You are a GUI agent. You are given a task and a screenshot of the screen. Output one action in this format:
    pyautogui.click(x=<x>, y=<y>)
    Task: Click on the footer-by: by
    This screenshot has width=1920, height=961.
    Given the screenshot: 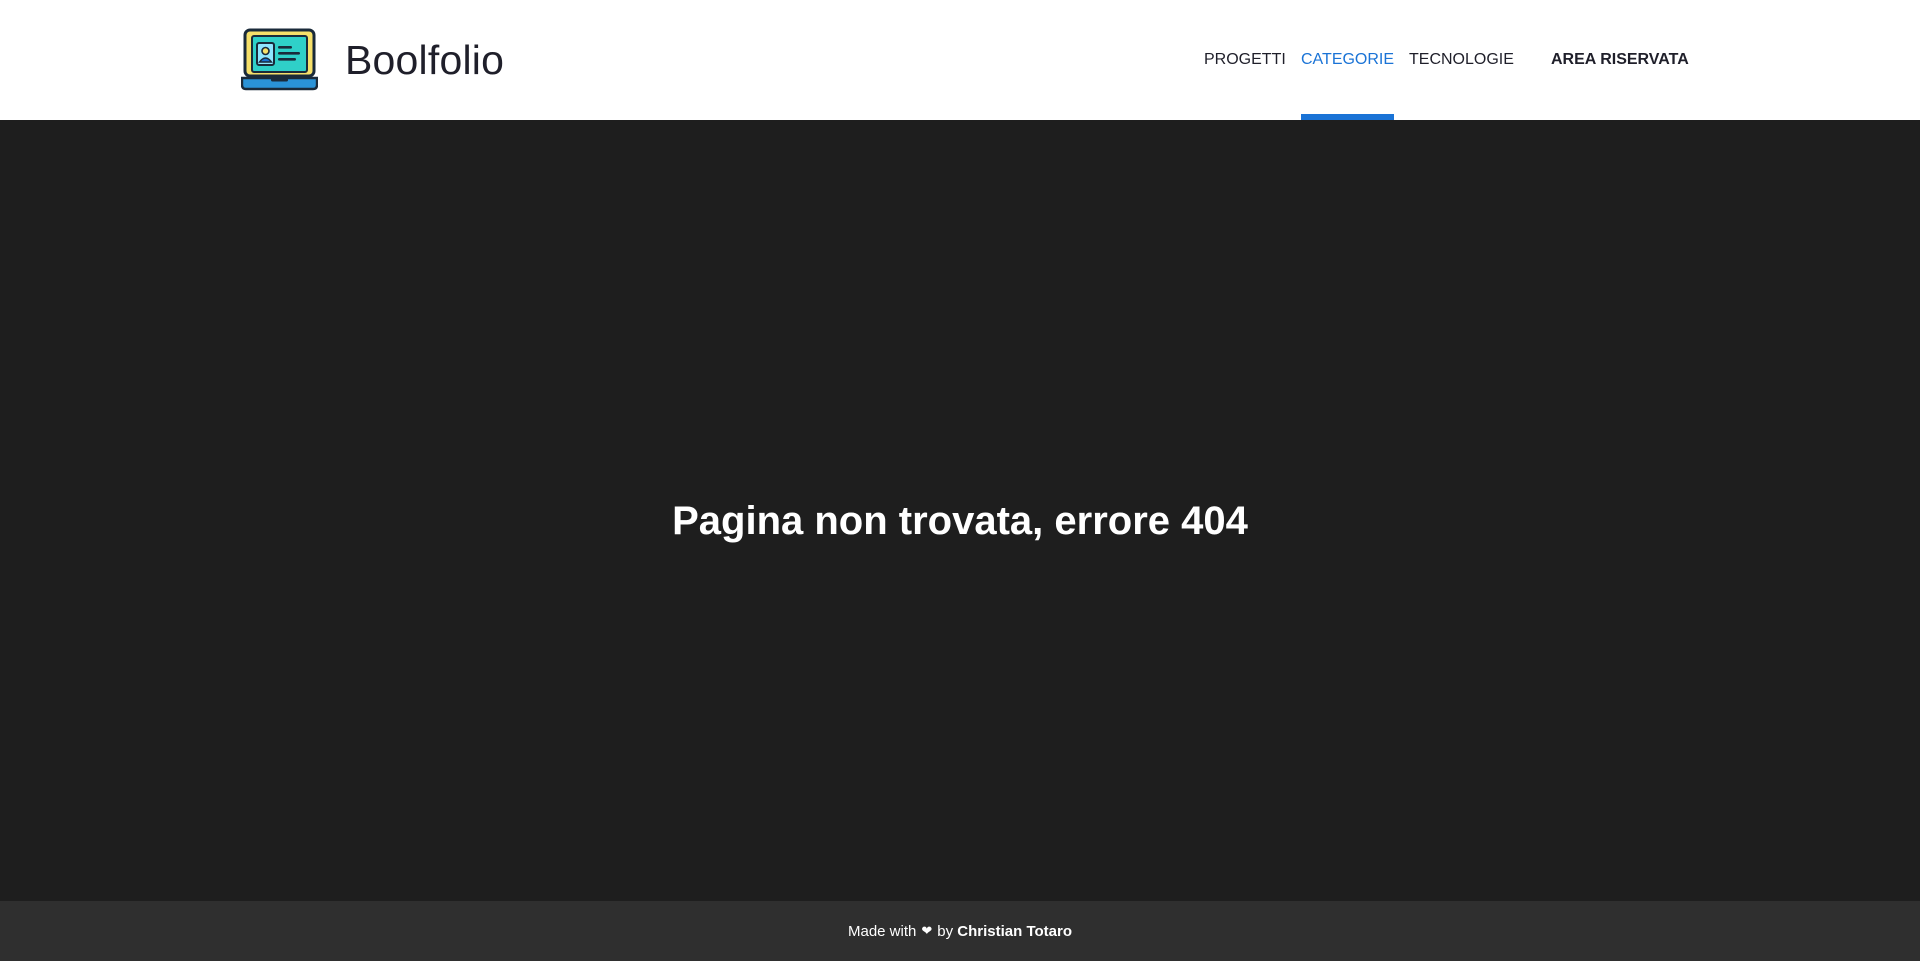 What is the action you would take?
    pyautogui.click(x=945, y=931)
    